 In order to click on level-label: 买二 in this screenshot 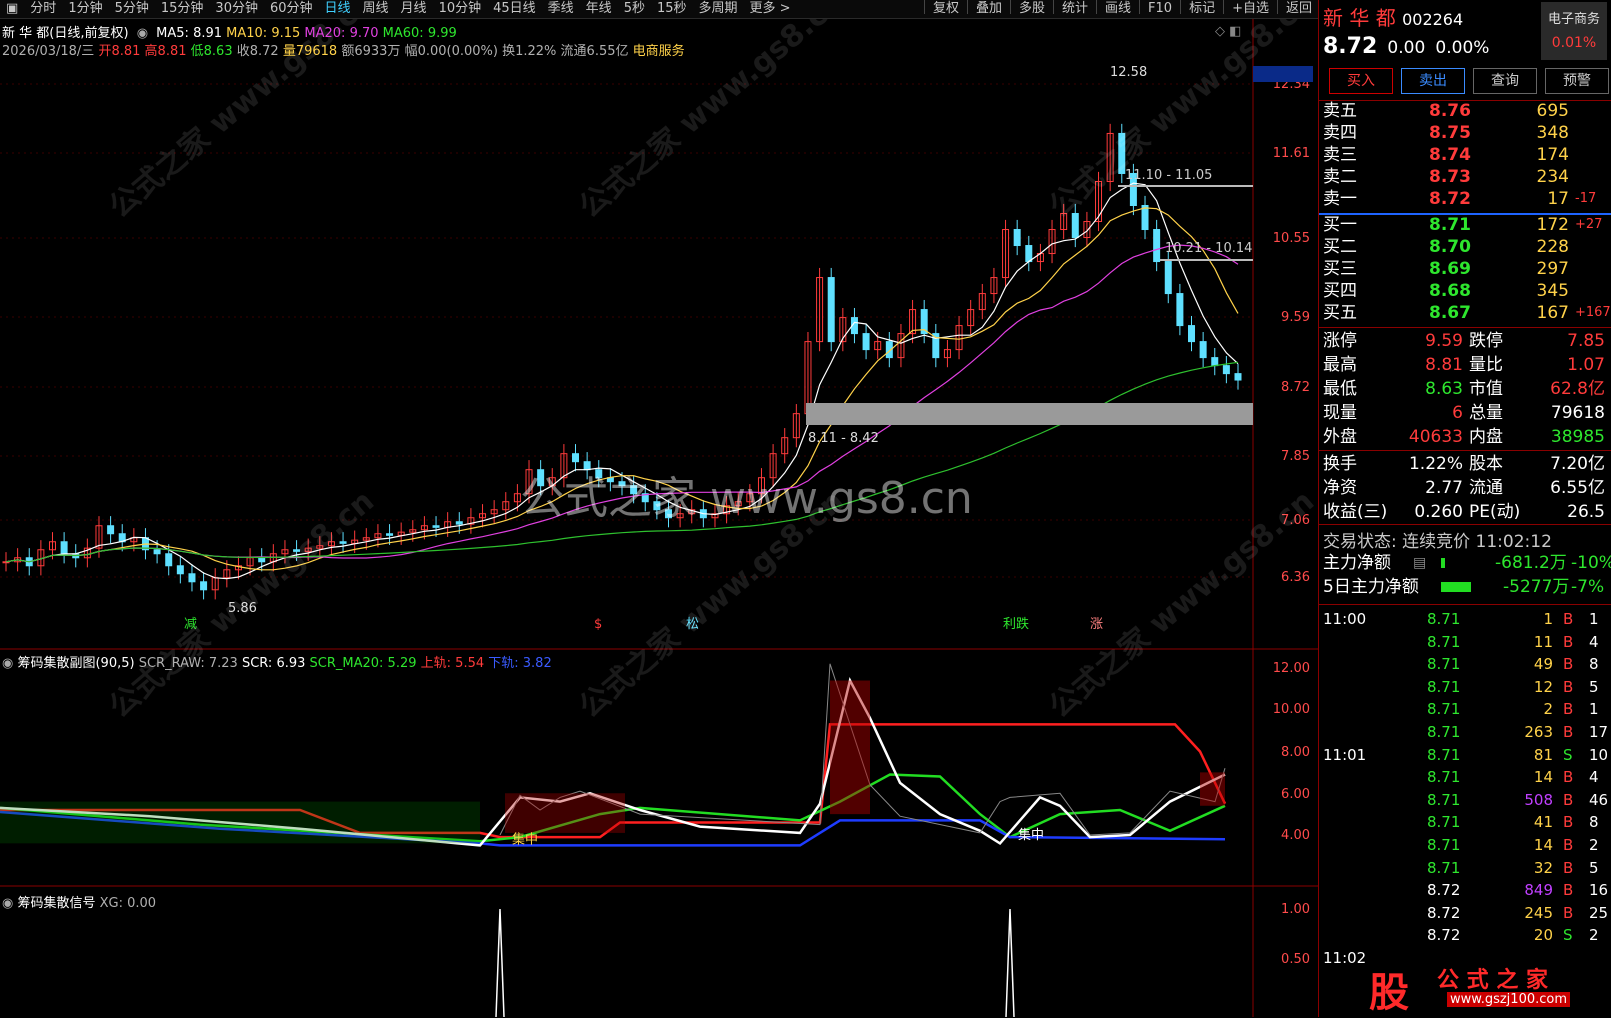, I will do `click(1340, 247)`.